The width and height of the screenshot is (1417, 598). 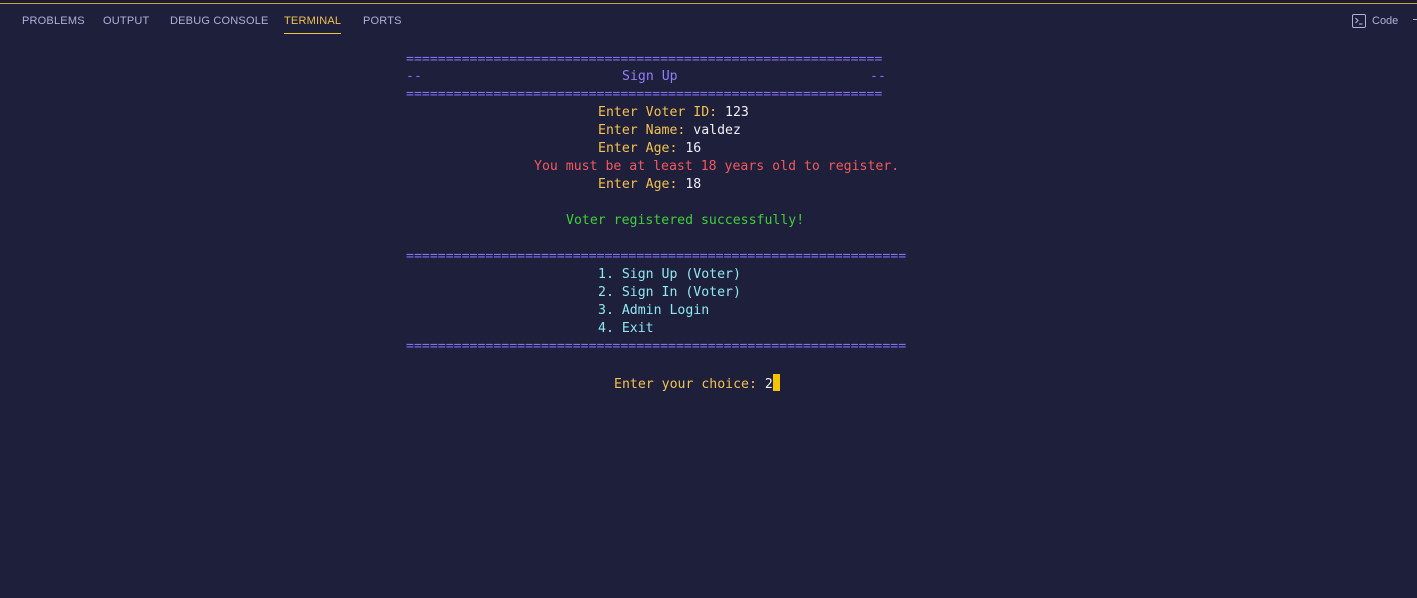 I want to click on menu-item-exit: 4. Exit, so click(x=626, y=328).